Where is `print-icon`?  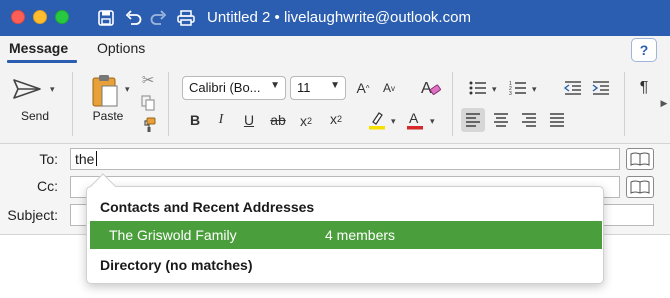 print-icon is located at coordinates (186, 18).